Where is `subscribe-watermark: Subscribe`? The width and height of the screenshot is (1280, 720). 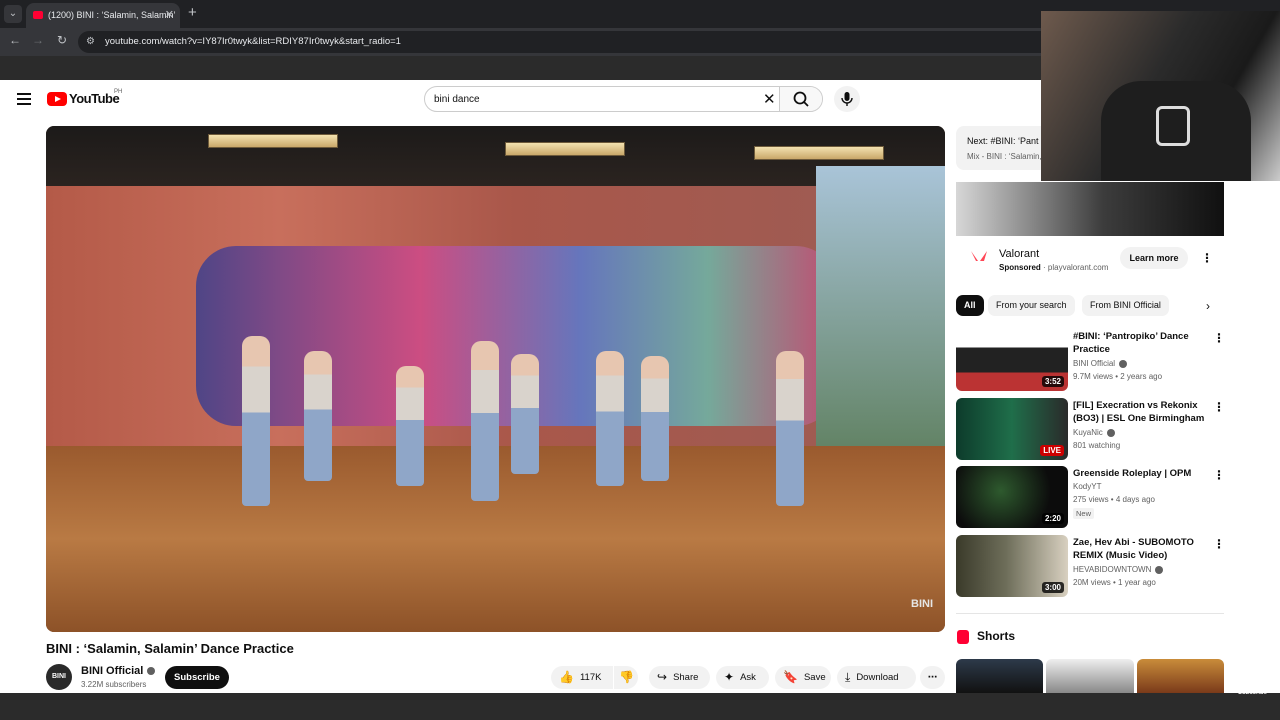
subscribe-watermark: Subscribe is located at coordinates (1253, 693).